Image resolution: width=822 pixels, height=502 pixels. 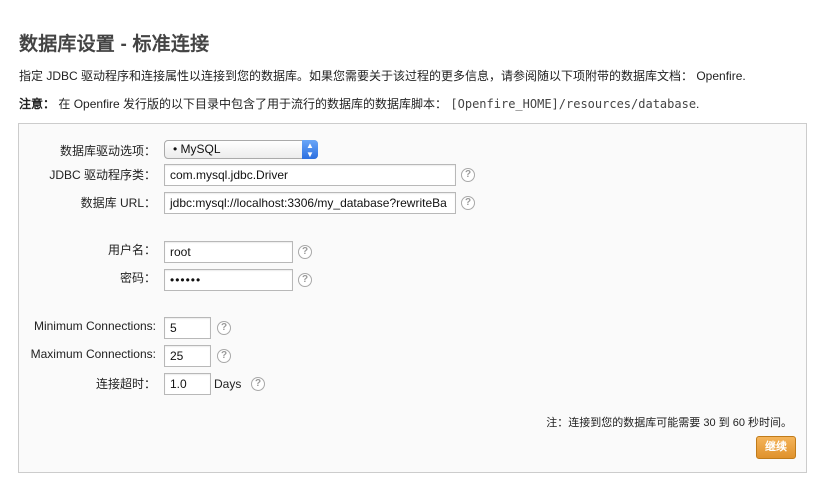 I want to click on max-connections-label: Maximum Connections:, so click(x=93, y=354).